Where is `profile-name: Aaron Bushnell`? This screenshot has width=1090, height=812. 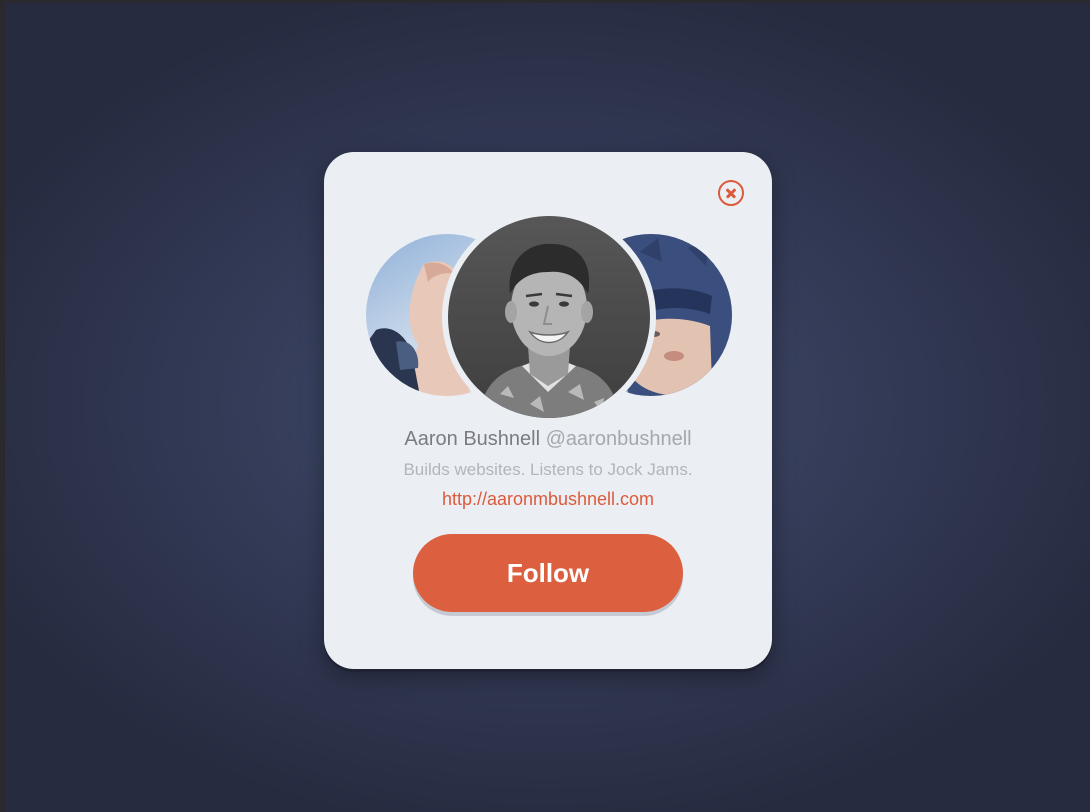
profile-name: Aaron Bushnell is located at coordinates (472, 439).